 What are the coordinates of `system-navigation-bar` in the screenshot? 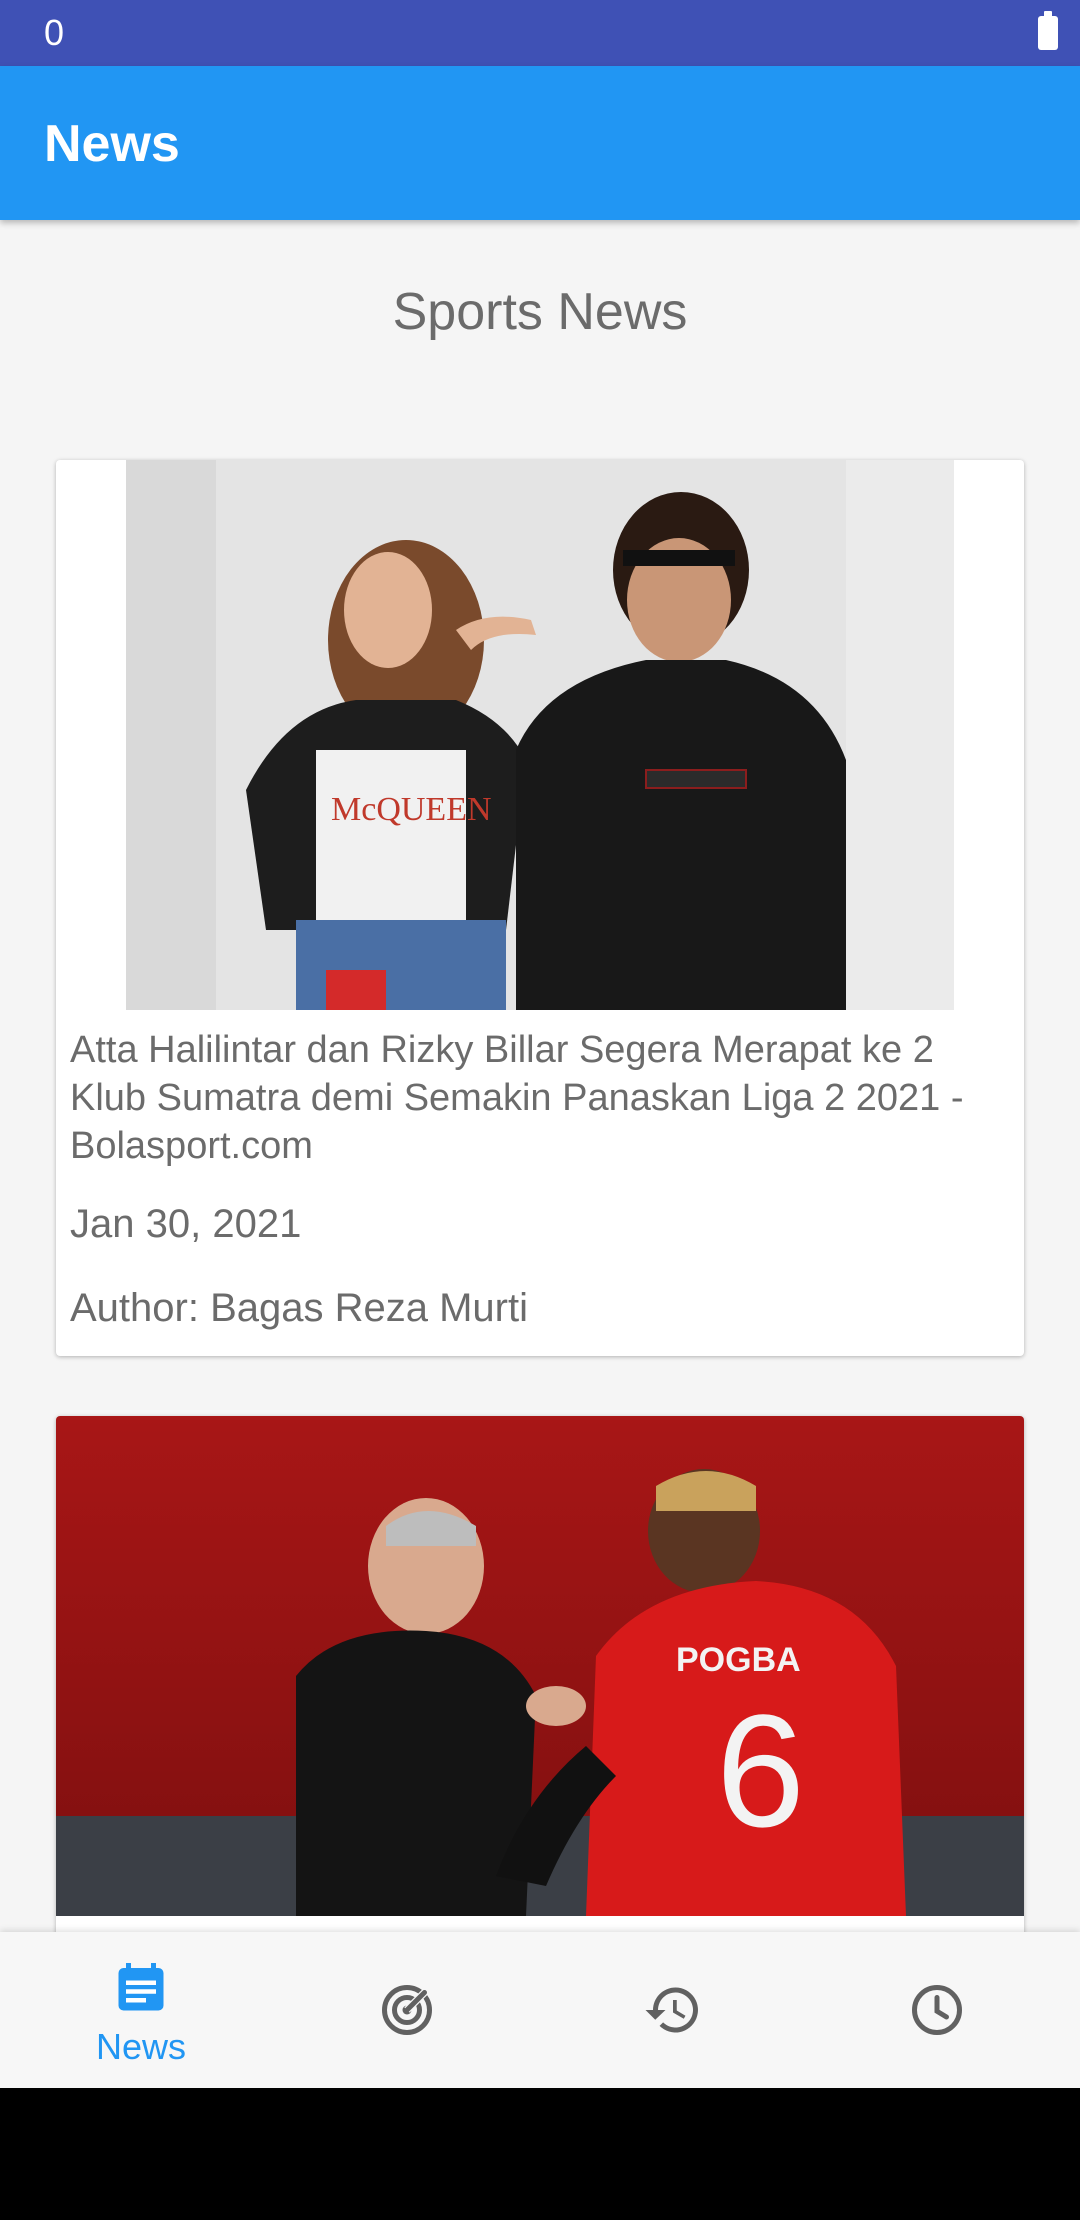 It's located at (540, 2154).